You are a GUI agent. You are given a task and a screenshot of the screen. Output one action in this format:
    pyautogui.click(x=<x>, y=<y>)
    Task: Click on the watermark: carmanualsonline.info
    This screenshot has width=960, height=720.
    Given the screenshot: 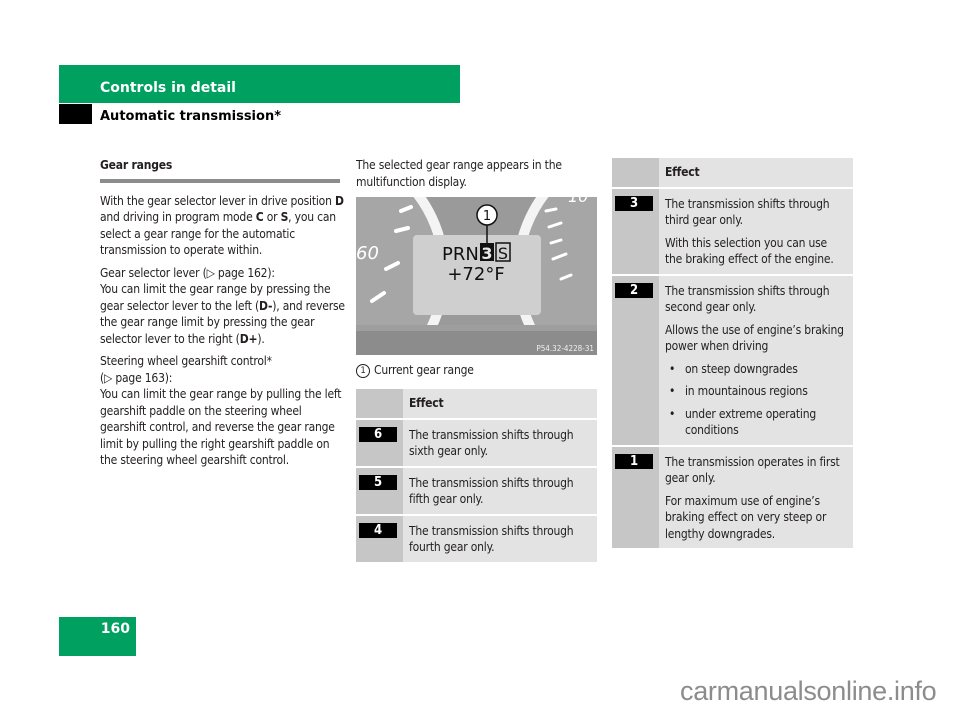 What is the action you would take?
    pyautogui.click(x=808, y=691)
    